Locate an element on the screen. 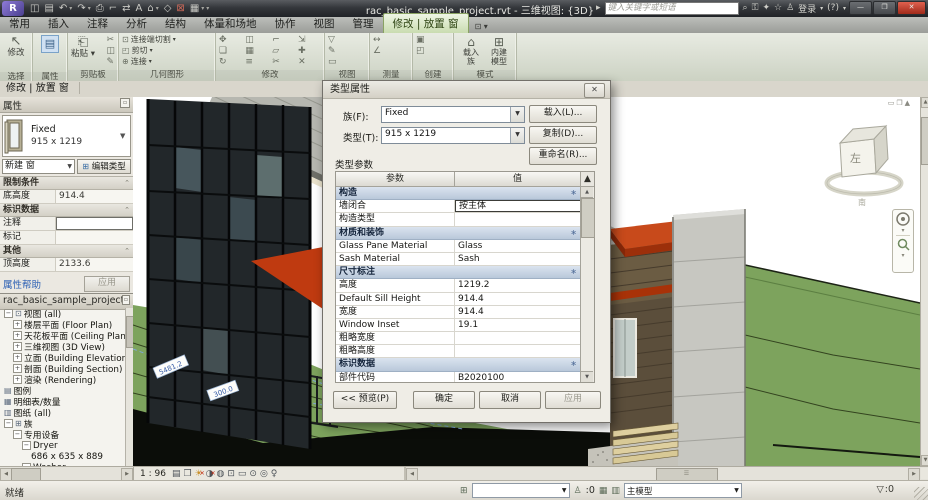 Image resolution: width=928 pixels, height=500 pixels. tab-2: 插入 is located at coordinates (58, 23).